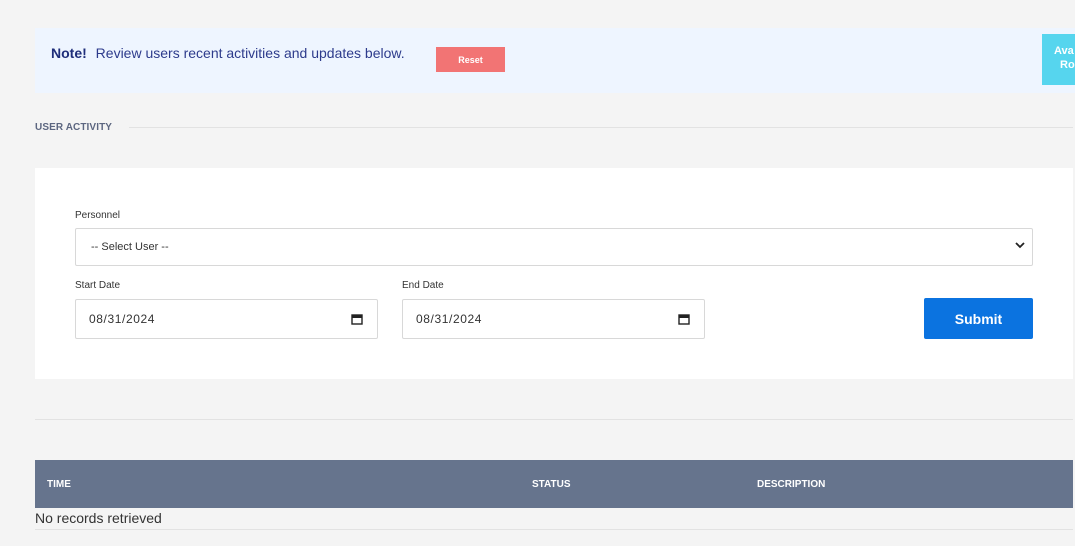 The height and width of the screenshot is (546, 1075). I want to click on personnel-label: Personnel, so click(98, 215).